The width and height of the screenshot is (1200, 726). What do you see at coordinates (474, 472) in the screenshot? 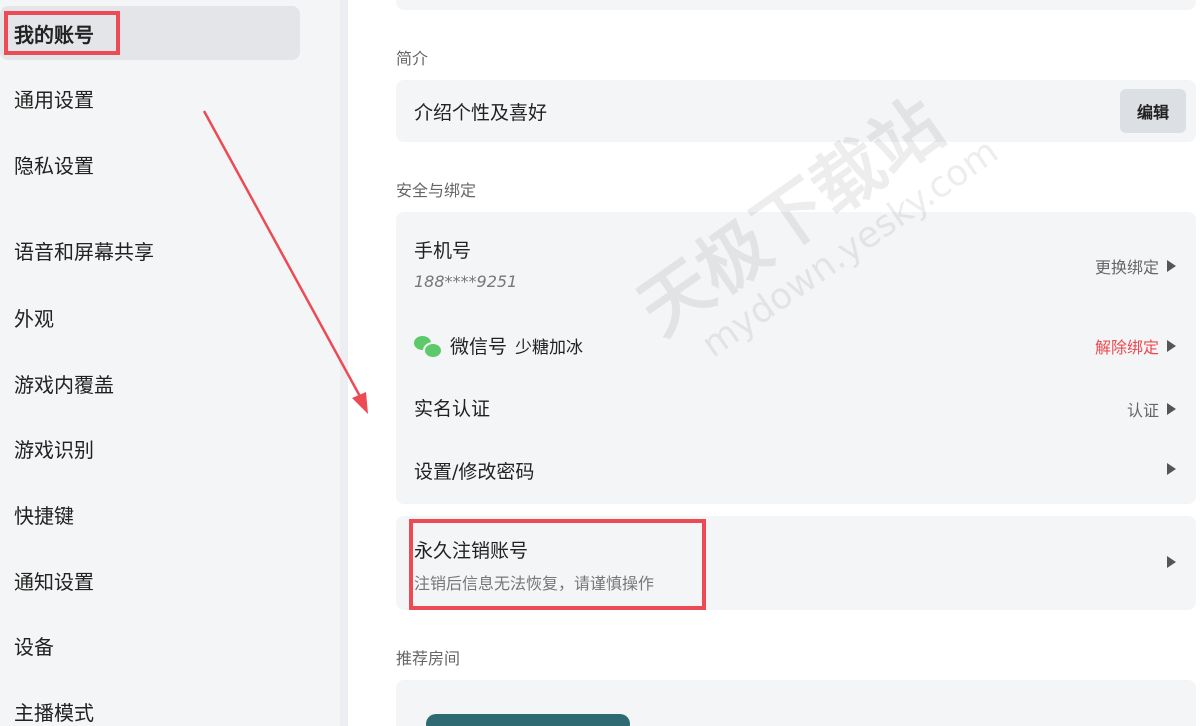
I see `password-title: 设置/修改密码` at bounding box center [474, 472].